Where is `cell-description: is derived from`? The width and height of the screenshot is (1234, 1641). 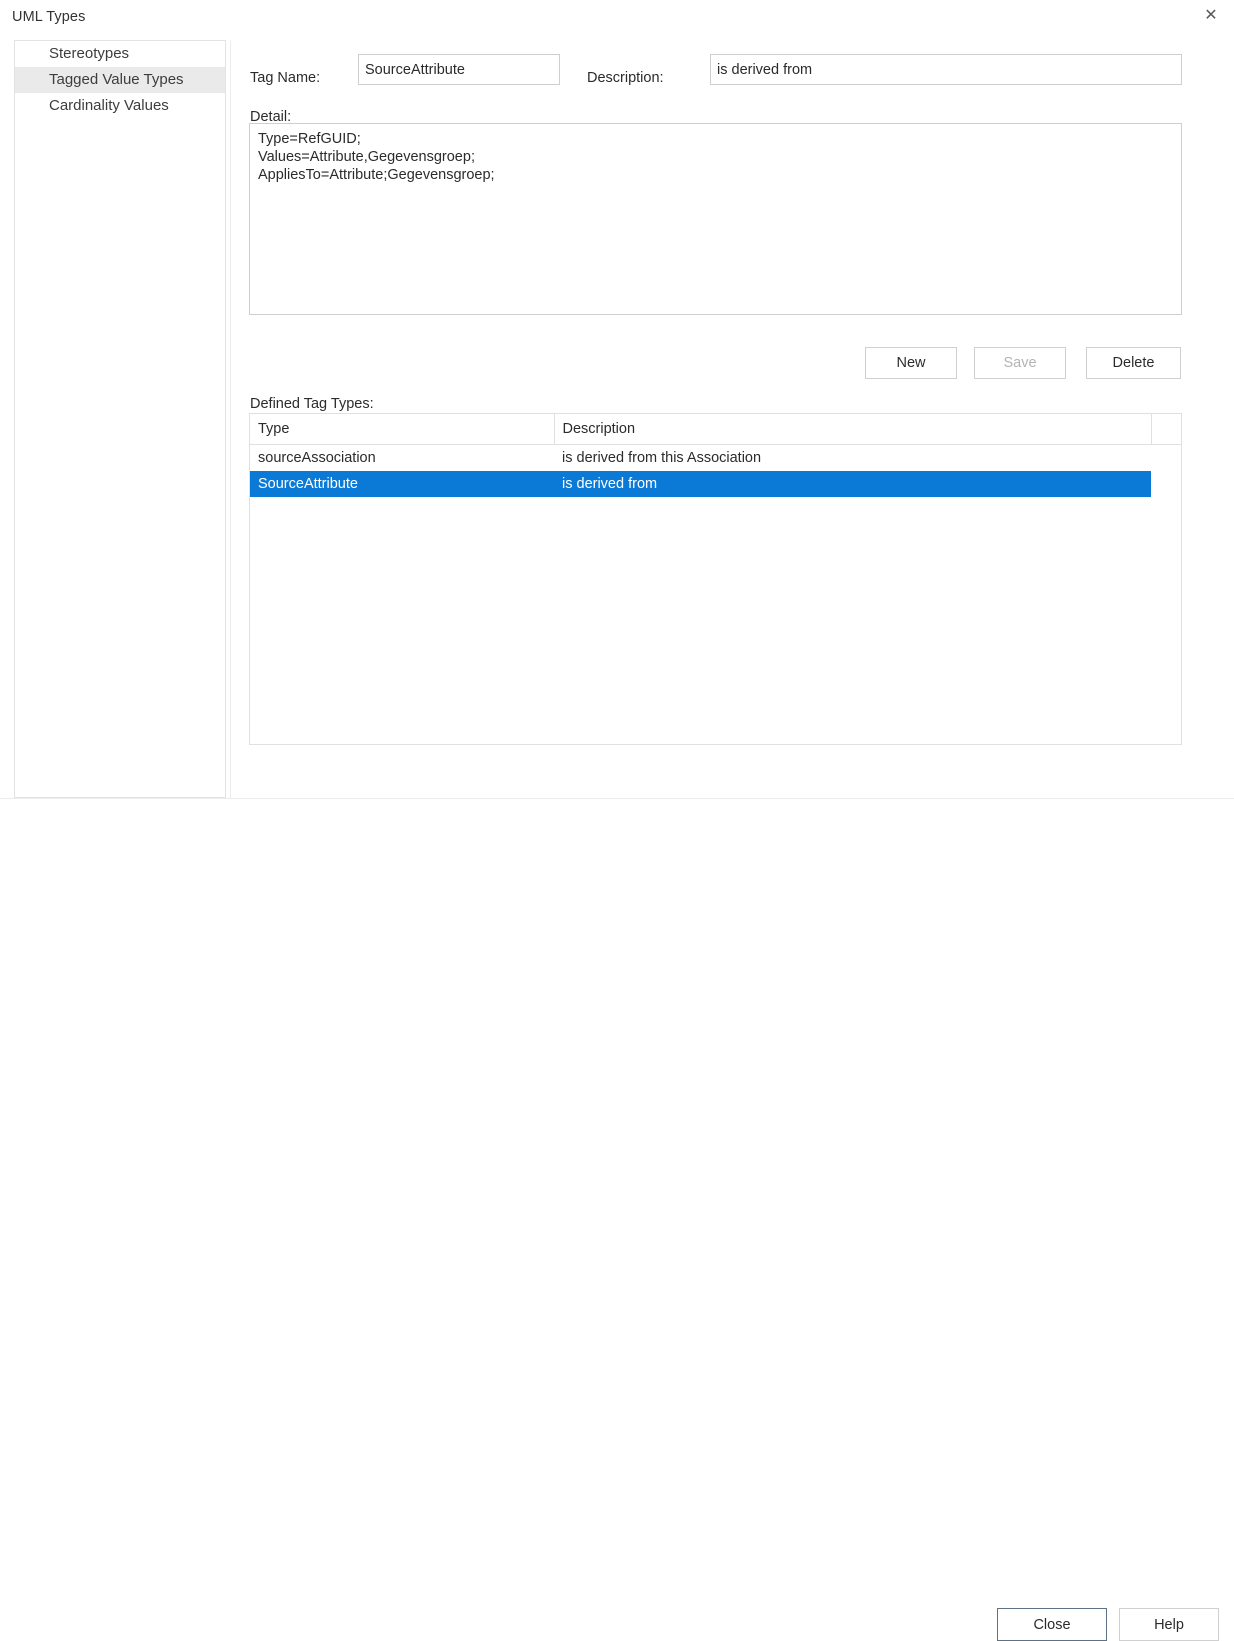 cell-description: is derived from is located at coordinates (852, 484).